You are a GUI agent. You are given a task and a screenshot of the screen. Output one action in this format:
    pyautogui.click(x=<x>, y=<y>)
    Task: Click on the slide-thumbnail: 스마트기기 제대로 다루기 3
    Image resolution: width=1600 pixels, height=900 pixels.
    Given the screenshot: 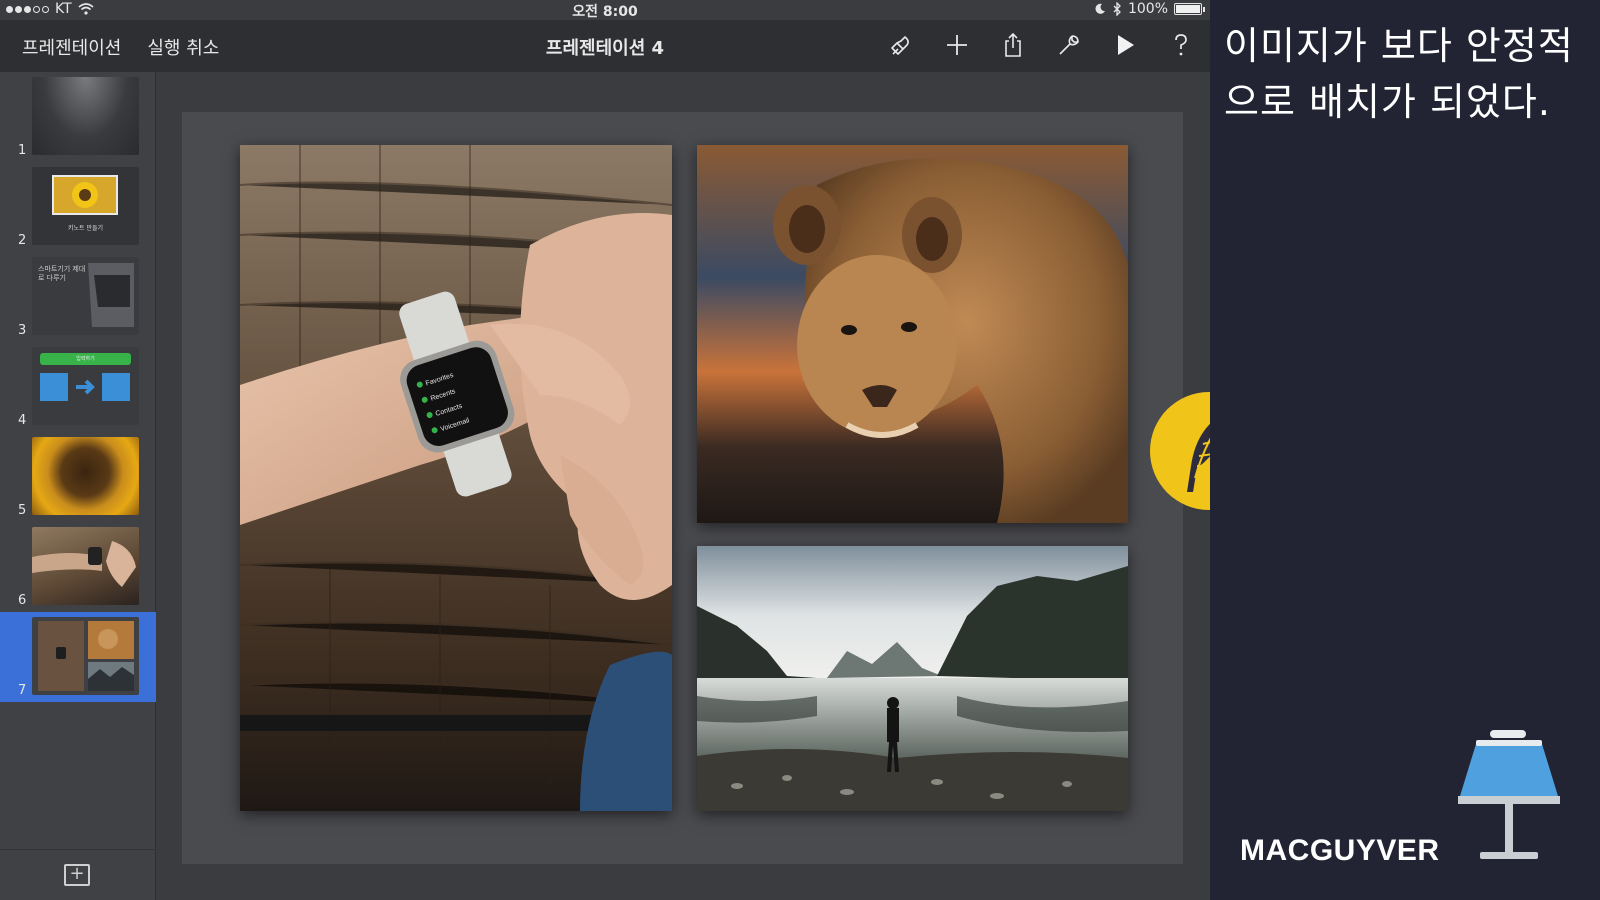 What is the action you would take?
    pyautogui.click(x=78, y=297)
    